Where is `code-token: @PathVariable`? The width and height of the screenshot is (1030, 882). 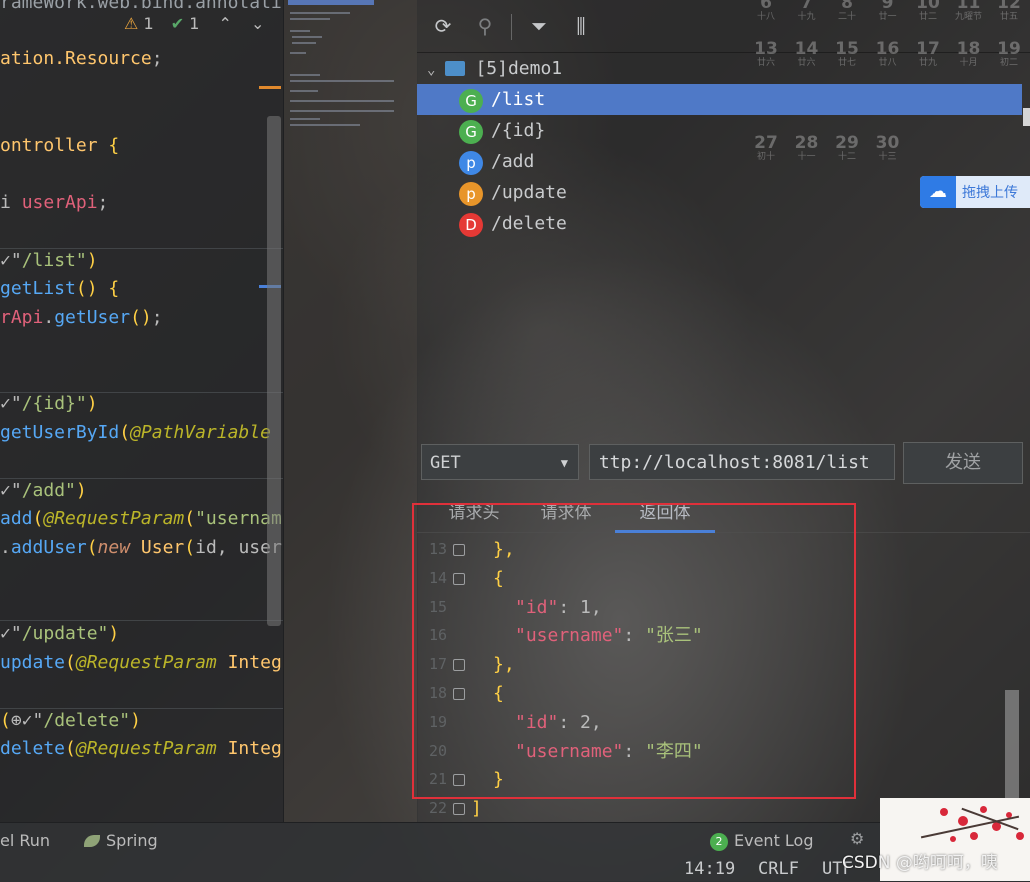 code-token: @PathVariable is located at coordinates (200, 432).